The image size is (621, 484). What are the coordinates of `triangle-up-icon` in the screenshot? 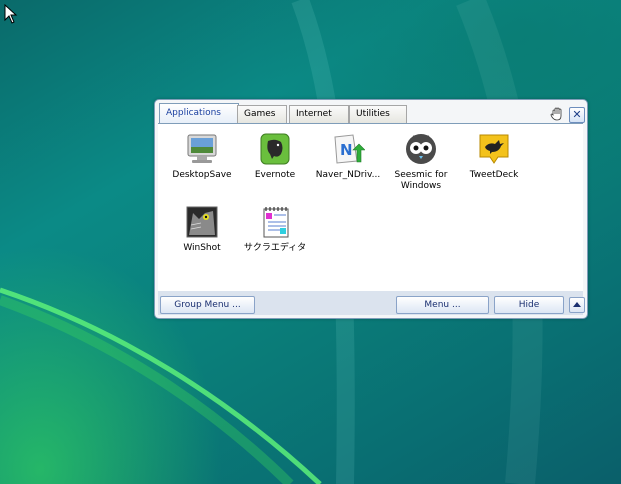 It's located at (577, 304).